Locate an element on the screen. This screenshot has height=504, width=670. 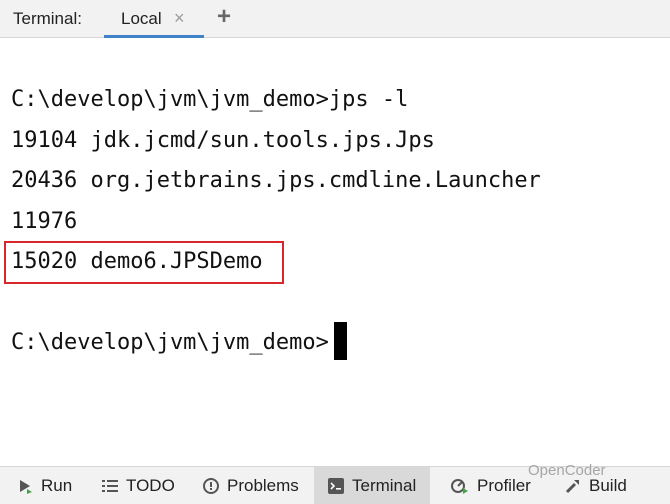
tab-local: Local × is located at coordinates (154, 19).